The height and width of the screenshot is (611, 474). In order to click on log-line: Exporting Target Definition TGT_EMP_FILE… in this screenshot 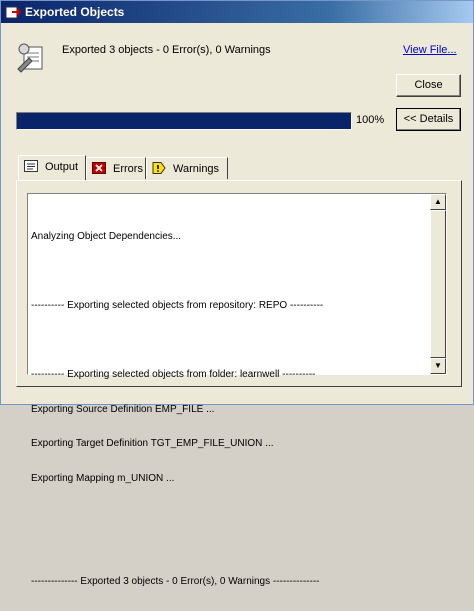, I will do `click(152, 443)`.